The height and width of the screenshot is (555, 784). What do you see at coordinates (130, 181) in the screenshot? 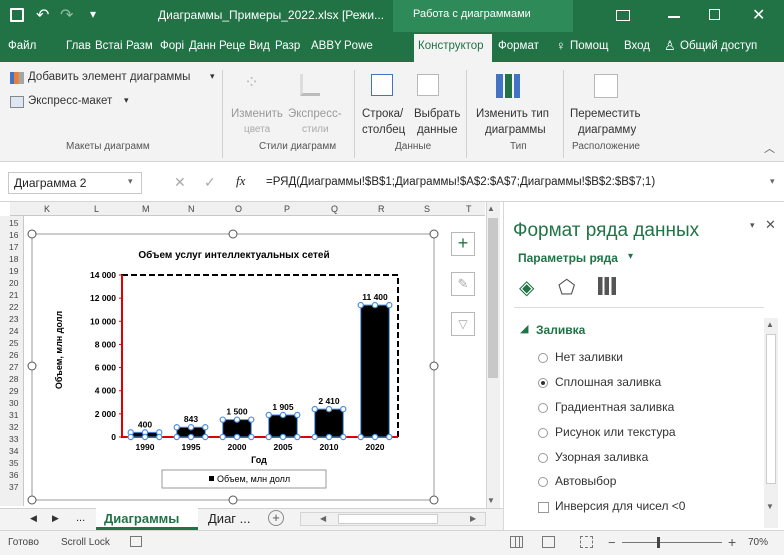
I see `name-box-dropdown-icon: ▾` at bounding box center [130, 181].